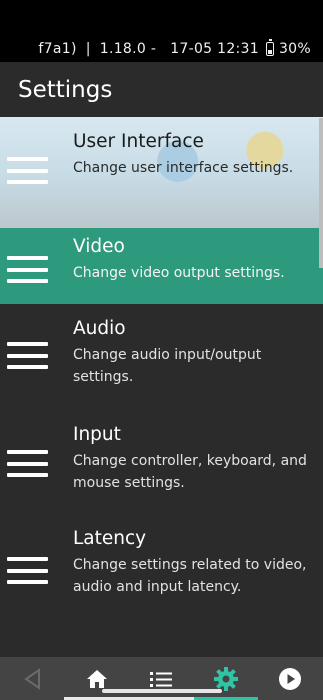 This screenshot has height=700, width=323. What do you see at coordinates (167, 366) in the screenshot?
I see `settings-item-description: Change audio input/output settings.` at bounding box center [167, 366].